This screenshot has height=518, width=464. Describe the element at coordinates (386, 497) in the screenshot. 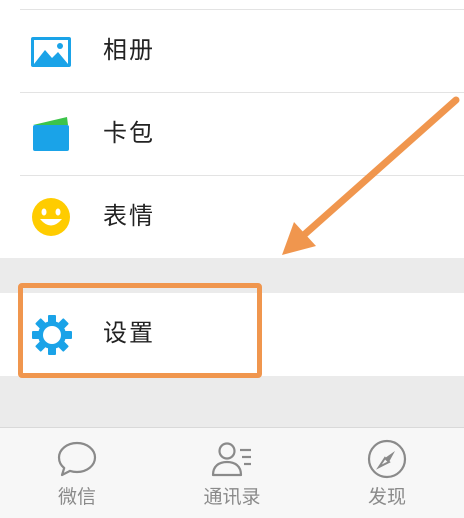

I see `tab-label: 发现` at that location.